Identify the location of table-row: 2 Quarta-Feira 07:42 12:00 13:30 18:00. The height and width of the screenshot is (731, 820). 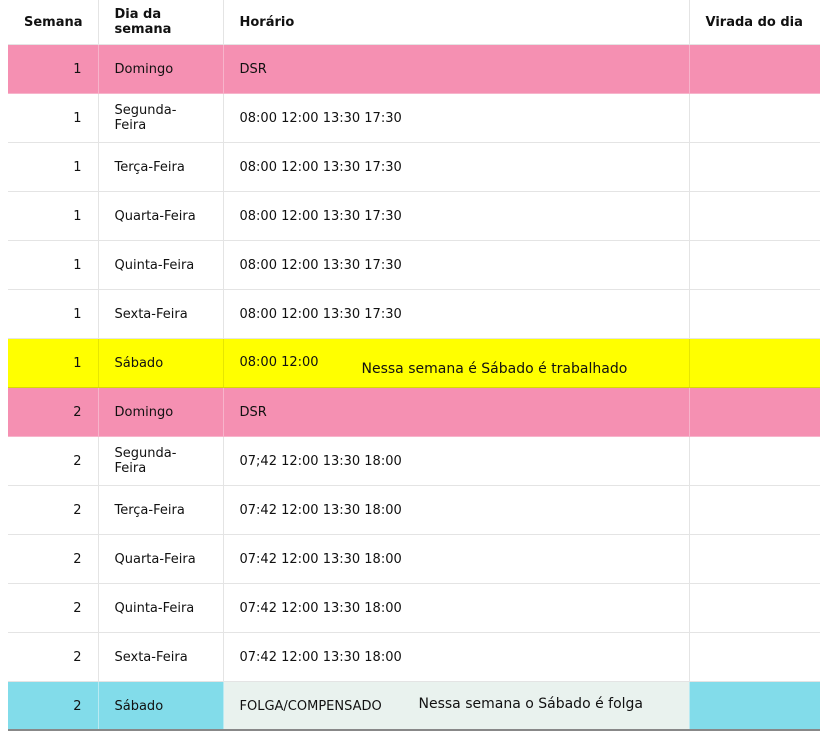
(414, 559).